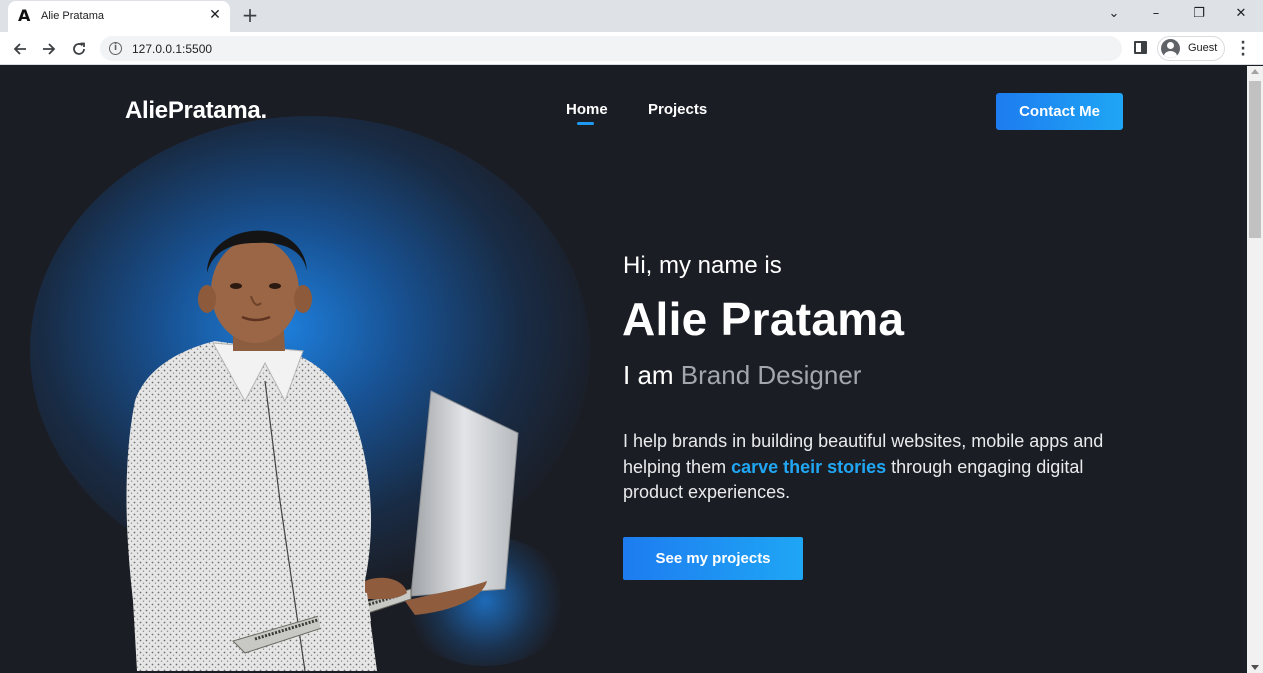  Describe the element at coordinates (1059, 111) in the screenshot. I see `contact-me-button: Contact Me` at that location.